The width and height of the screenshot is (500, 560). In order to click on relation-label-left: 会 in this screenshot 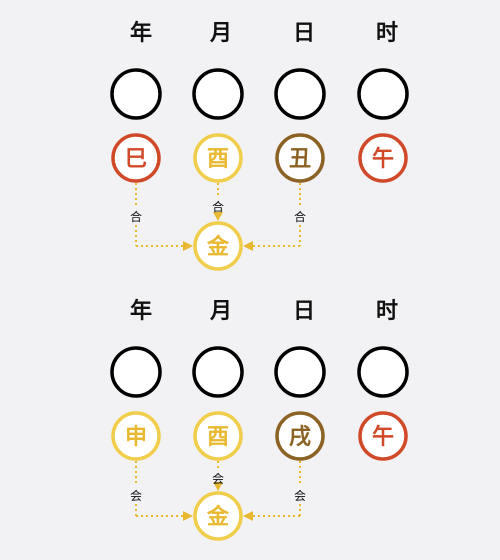, I will do `click(136, 496)`.